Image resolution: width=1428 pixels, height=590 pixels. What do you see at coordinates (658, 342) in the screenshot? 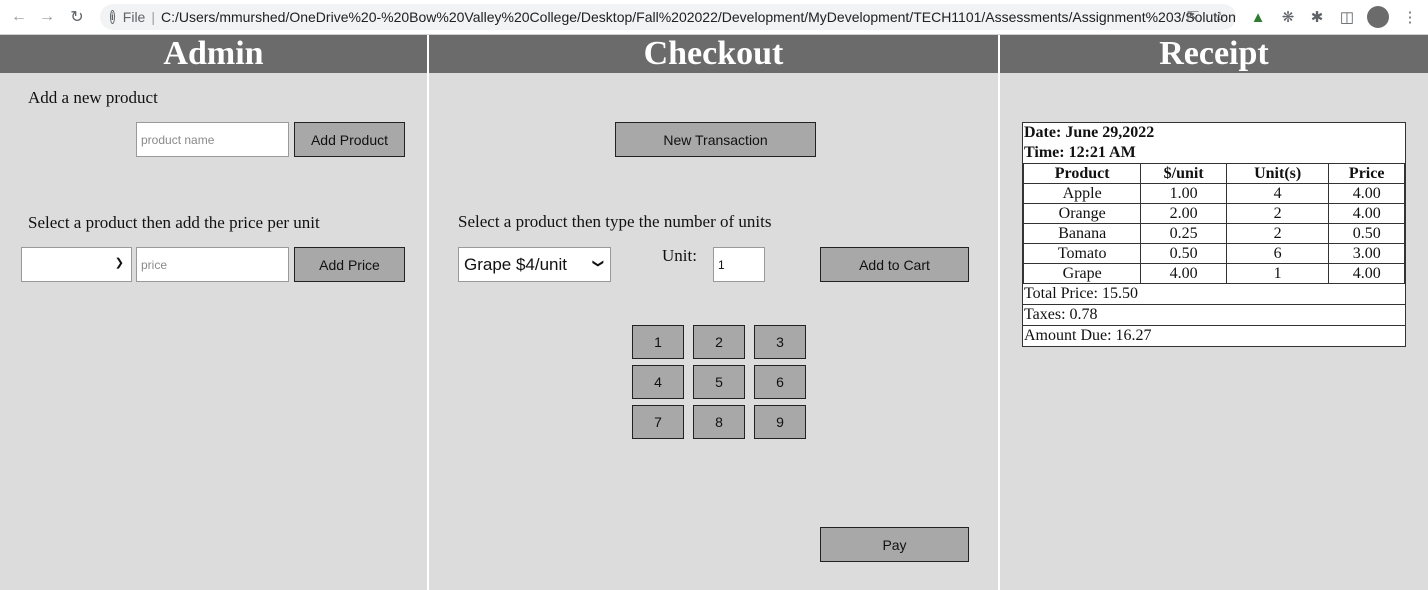
I see `keypad-1-button: 1` at bounding box center [658, 342].